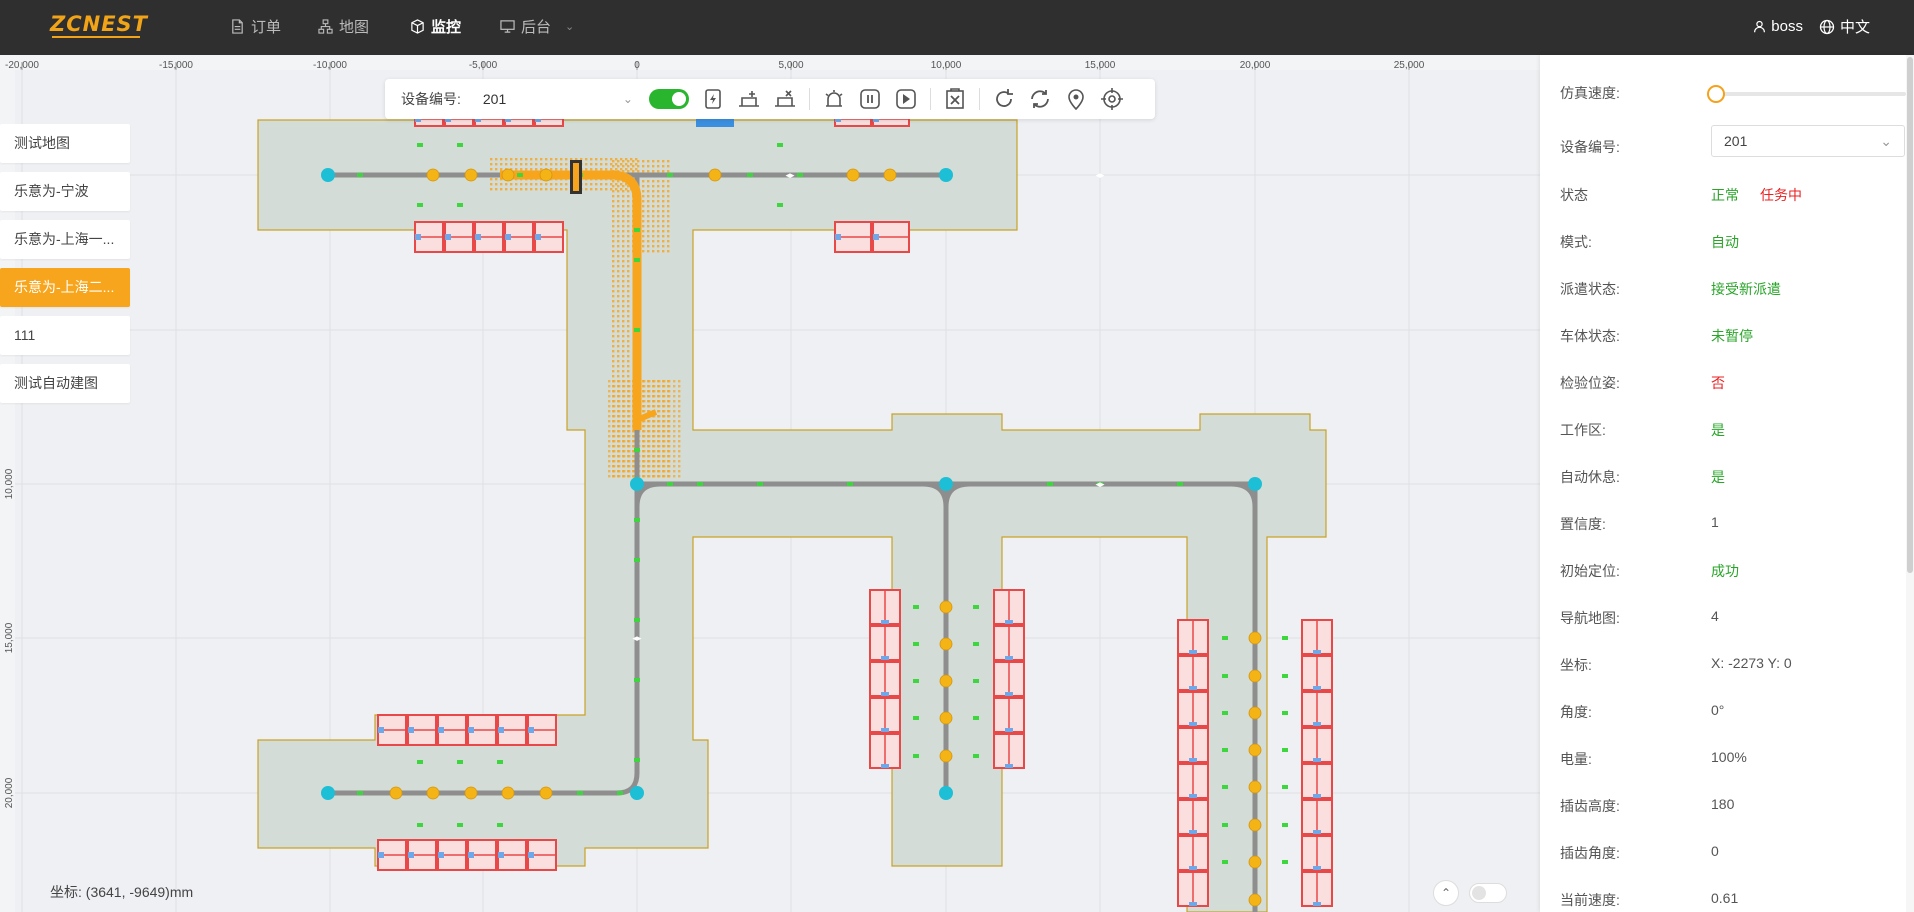  Describe the element at coordinates (1729, 757) in the screenshot. I see `info-value: 100%` at that location.